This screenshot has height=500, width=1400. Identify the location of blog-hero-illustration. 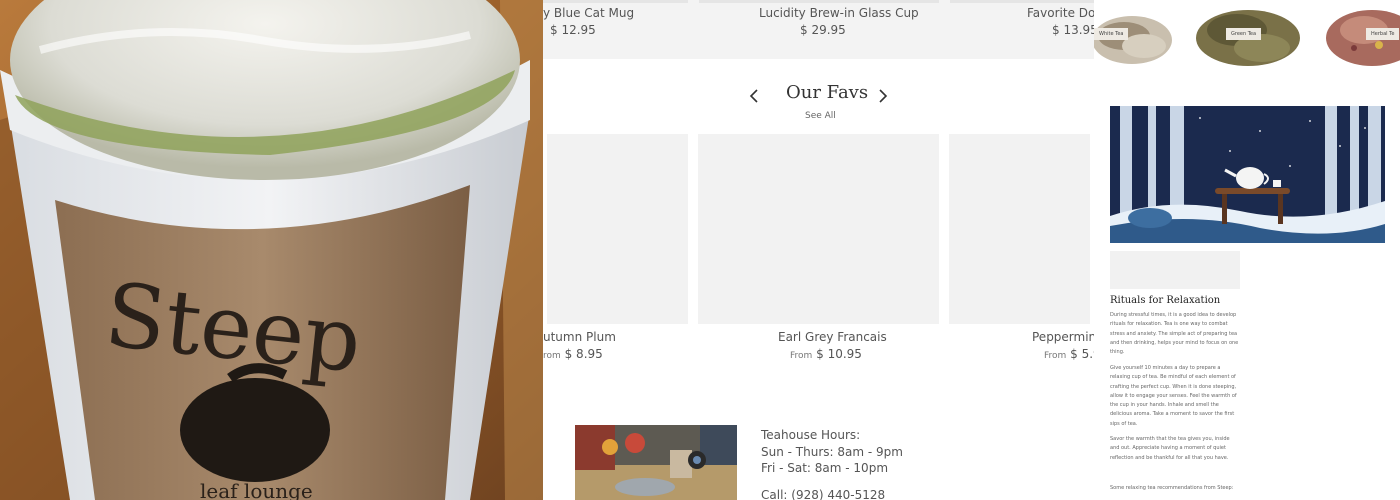
(1247, 174).